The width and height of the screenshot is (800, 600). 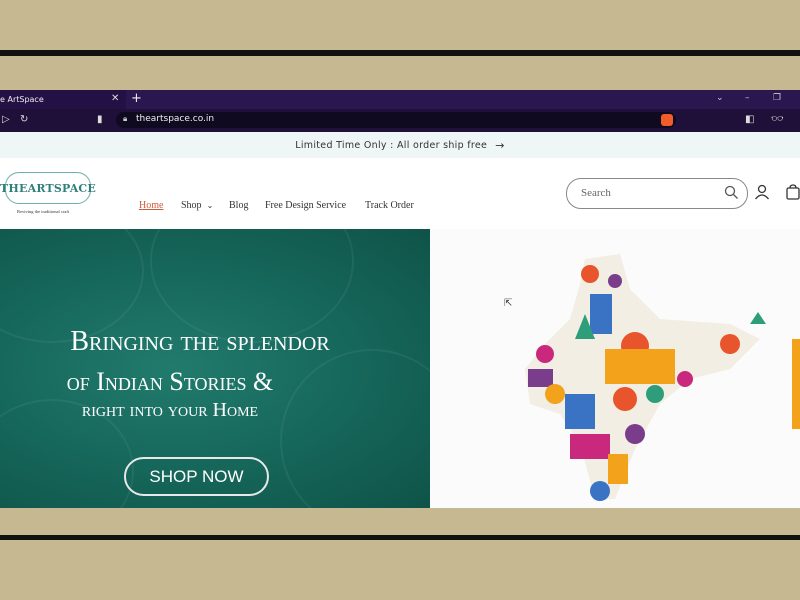 What do you see at coordinates (400, 570) in the screenshot?
I see `video-frame-bottom` at bounding box center [400, 570].